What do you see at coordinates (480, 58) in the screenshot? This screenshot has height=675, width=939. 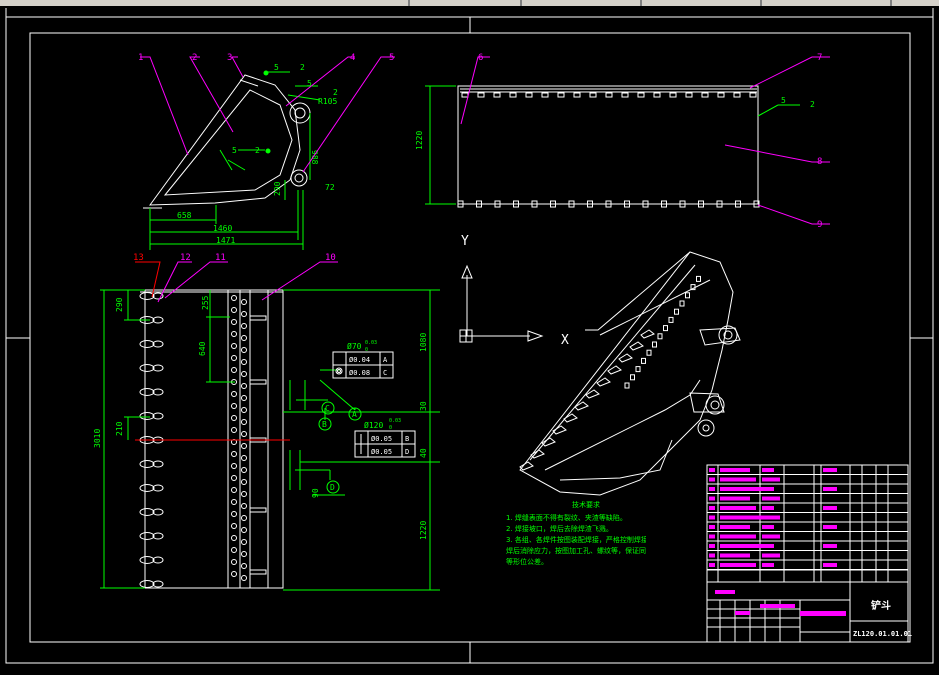 I see `balloon-6: 6` at bounding box center [480, 58].